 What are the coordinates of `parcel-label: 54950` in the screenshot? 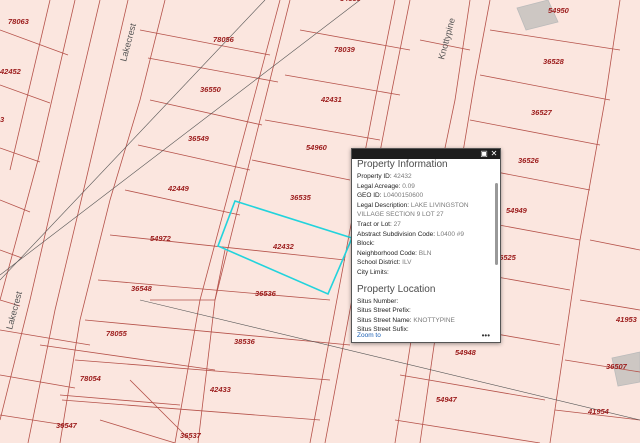 It's located at (559, 10).